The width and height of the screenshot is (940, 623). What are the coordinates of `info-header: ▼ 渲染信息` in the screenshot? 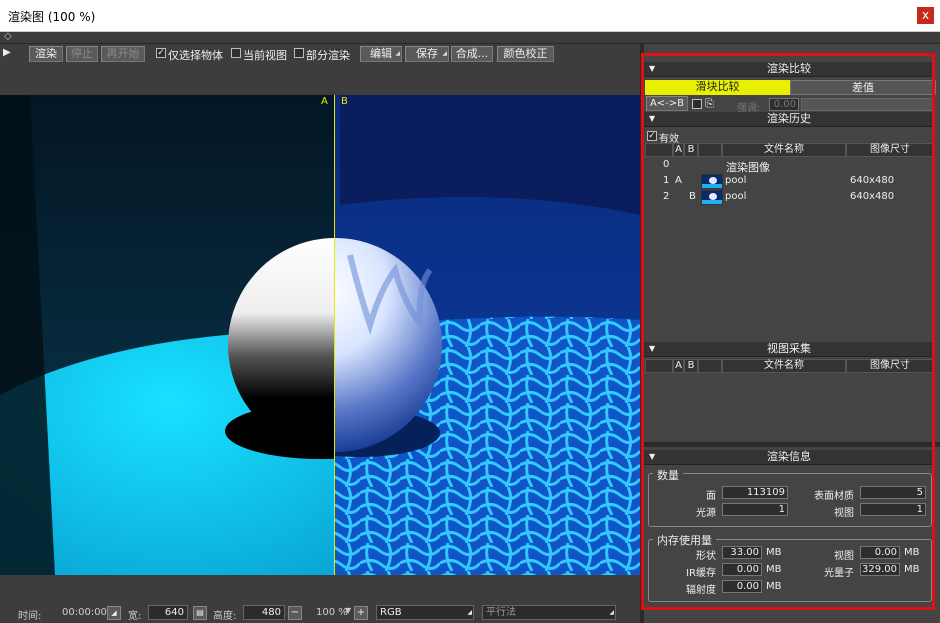 It's located at (789, 457).